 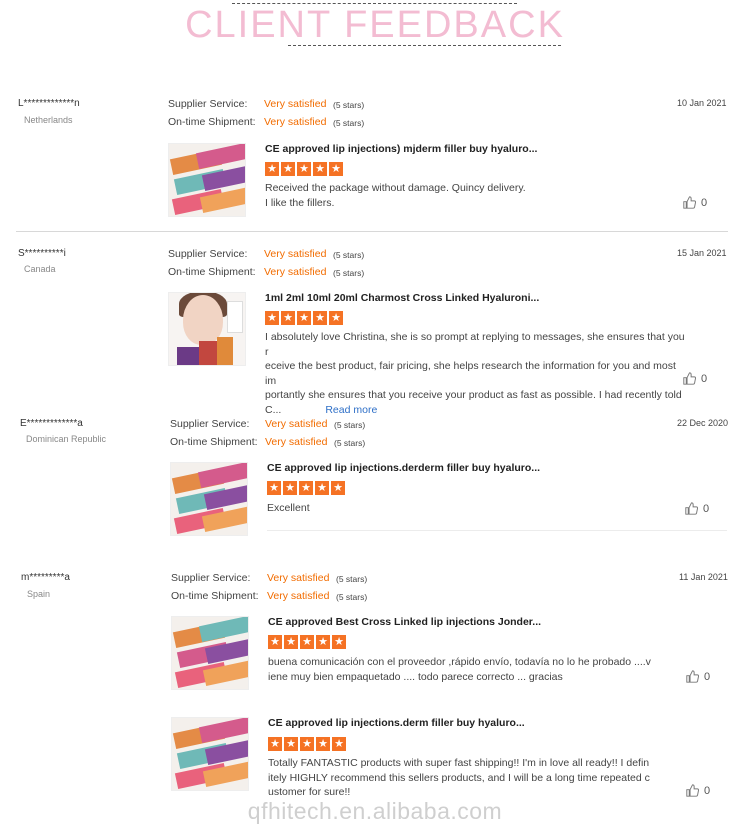 I want to click on reviewer-name: m*********a, so click(x=45, y=577).